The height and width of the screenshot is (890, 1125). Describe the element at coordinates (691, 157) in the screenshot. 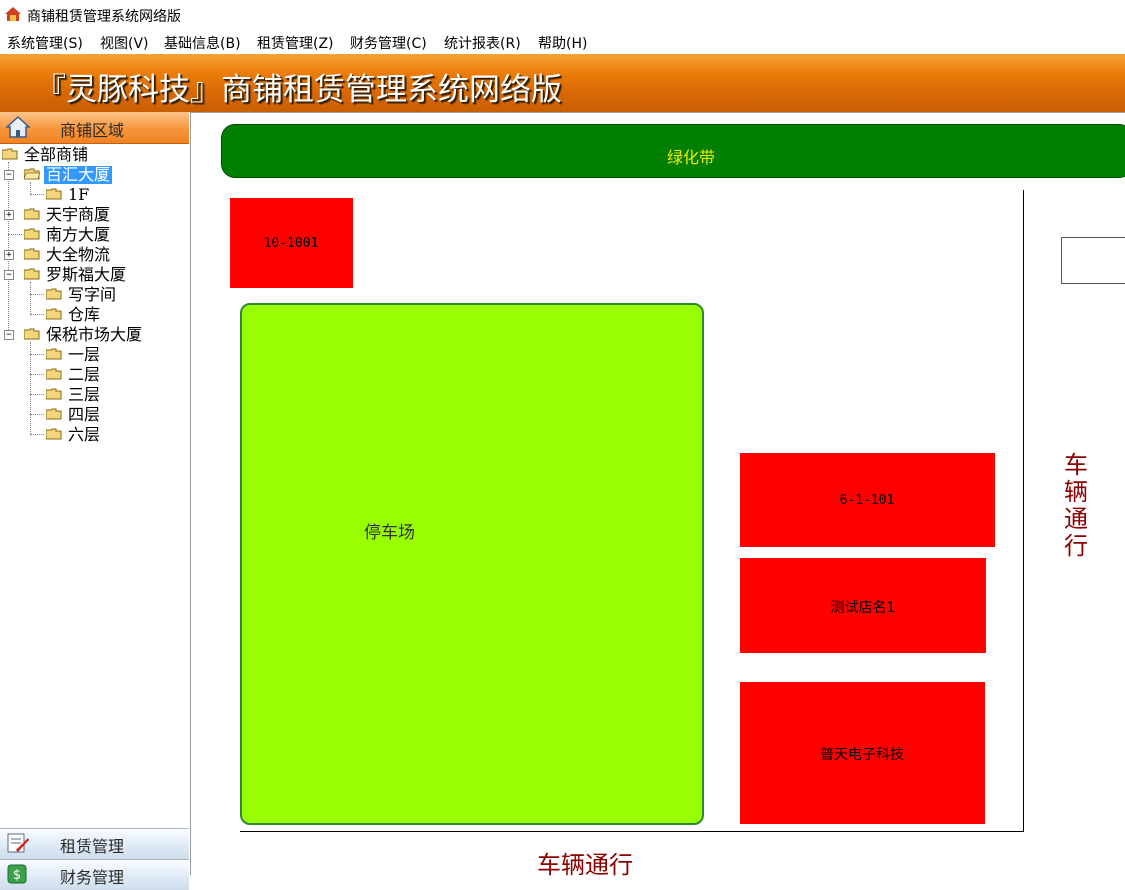

I see `green-belt-label: 绿化带` at that location.